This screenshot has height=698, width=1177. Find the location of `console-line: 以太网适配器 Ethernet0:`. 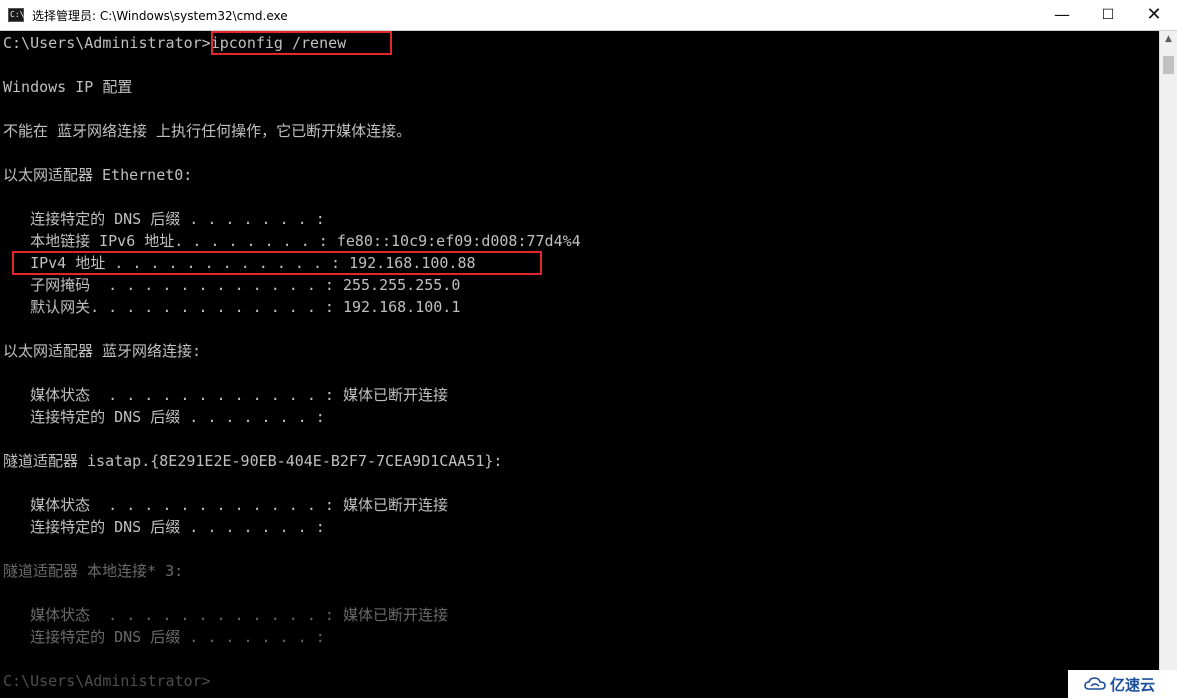

console-line: 以太网适配器 Ethernet0: is located at coordinates (98, 175).